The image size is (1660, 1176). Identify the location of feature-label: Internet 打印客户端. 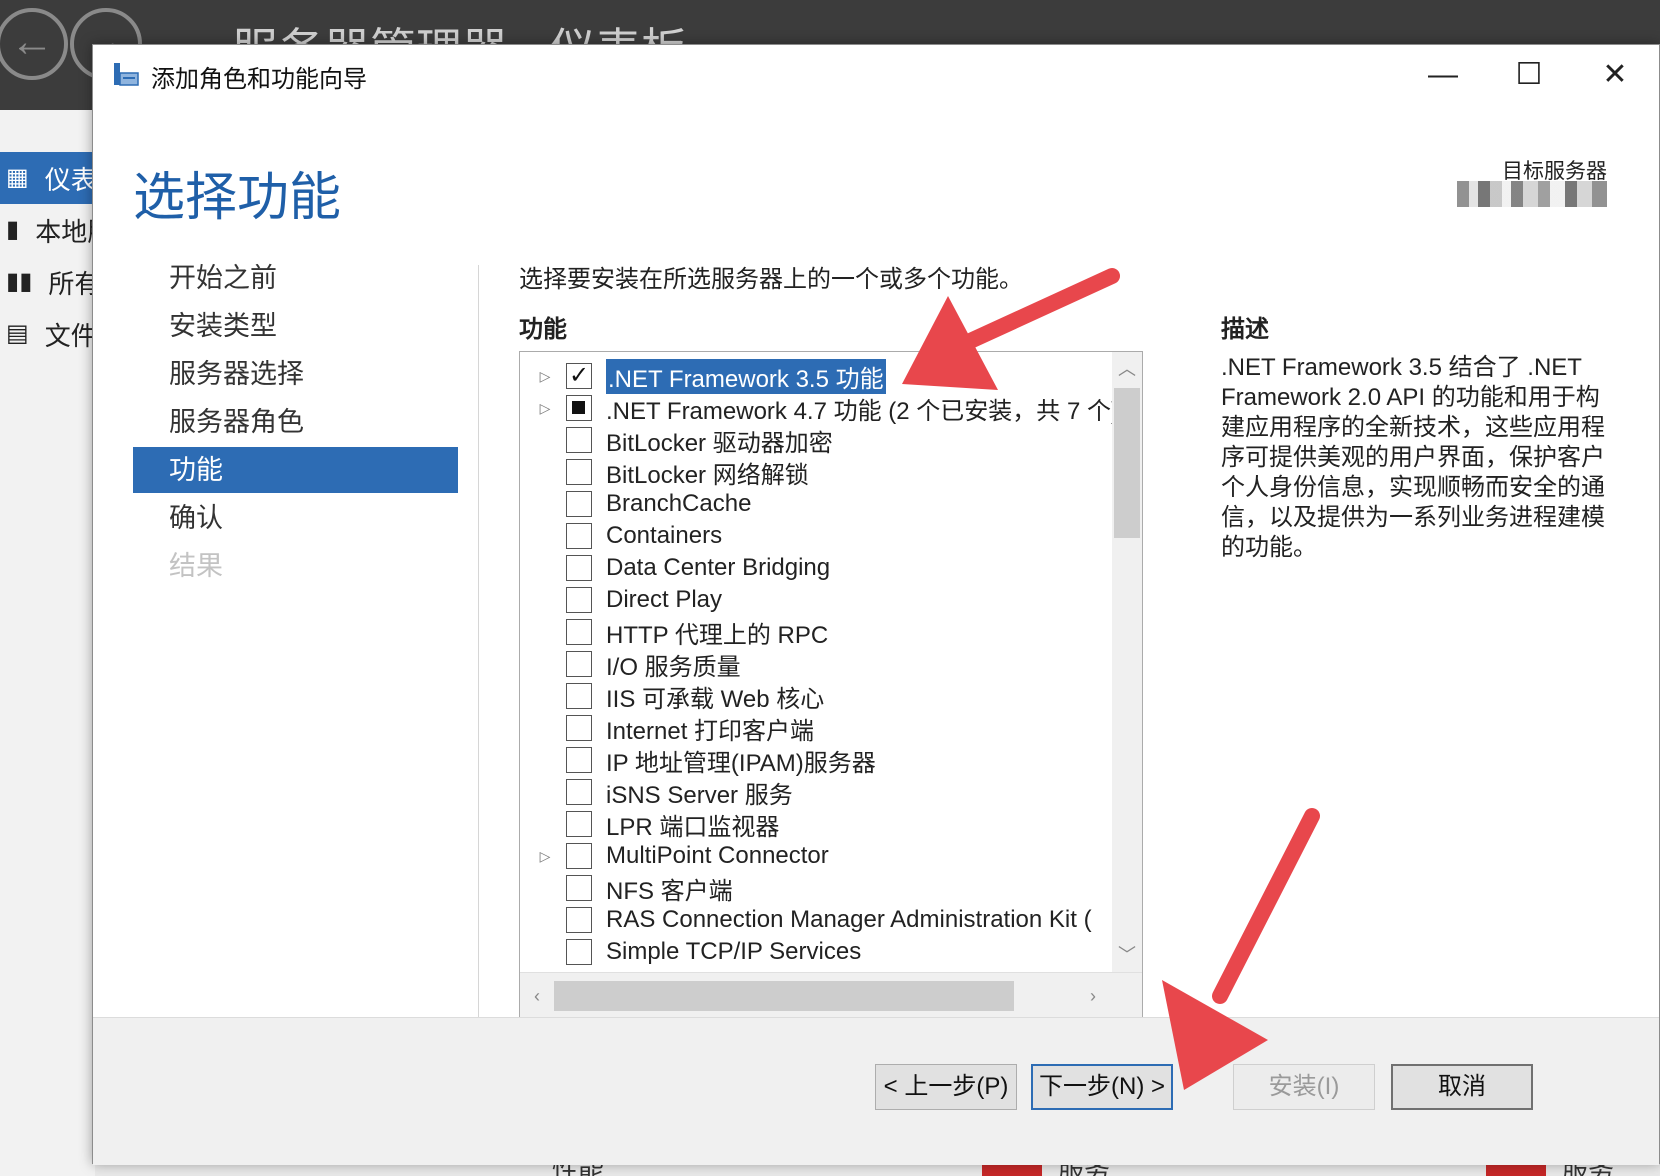
(710, 731).